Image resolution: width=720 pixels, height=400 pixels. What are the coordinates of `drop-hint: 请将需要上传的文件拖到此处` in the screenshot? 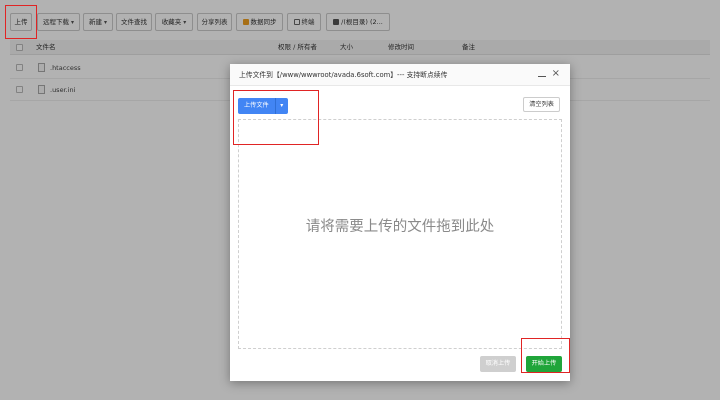 It's located at (400, 227).